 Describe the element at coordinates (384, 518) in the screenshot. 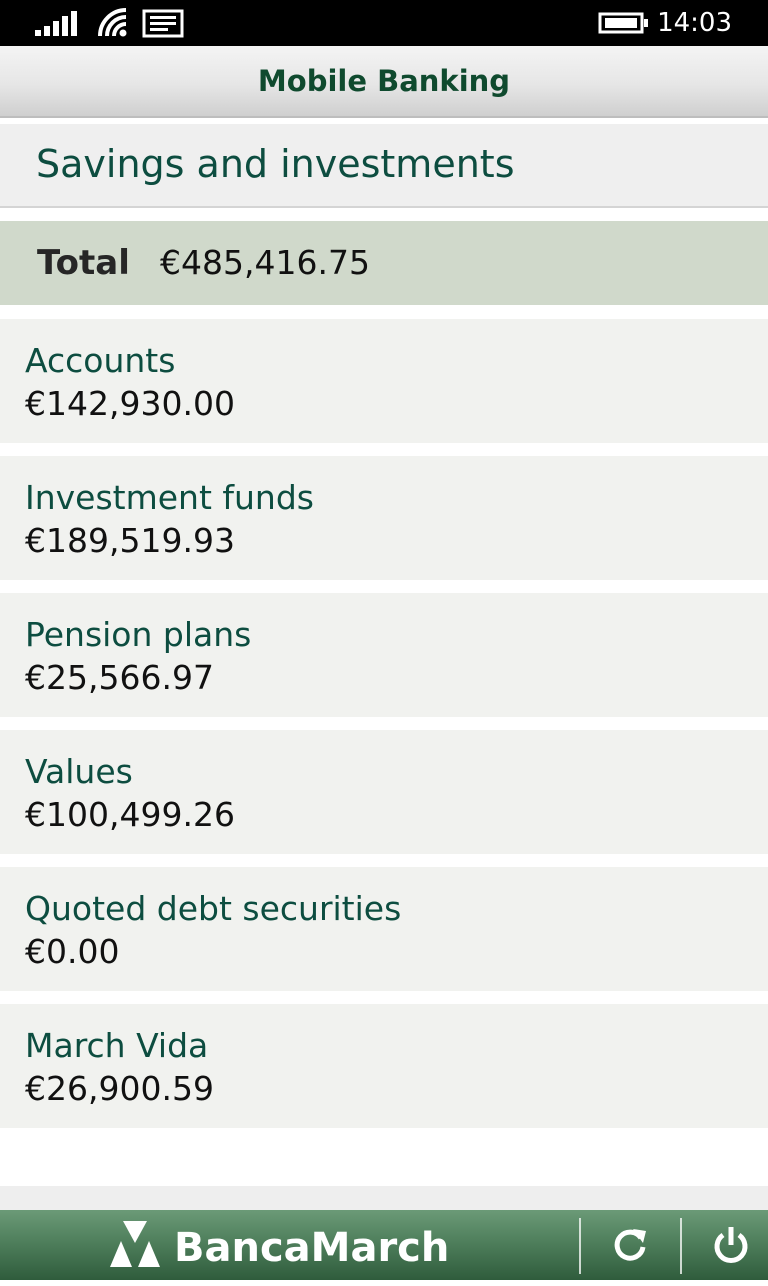

I see `list-item-investment-funds: Investment funds €189,519.93` at that location.